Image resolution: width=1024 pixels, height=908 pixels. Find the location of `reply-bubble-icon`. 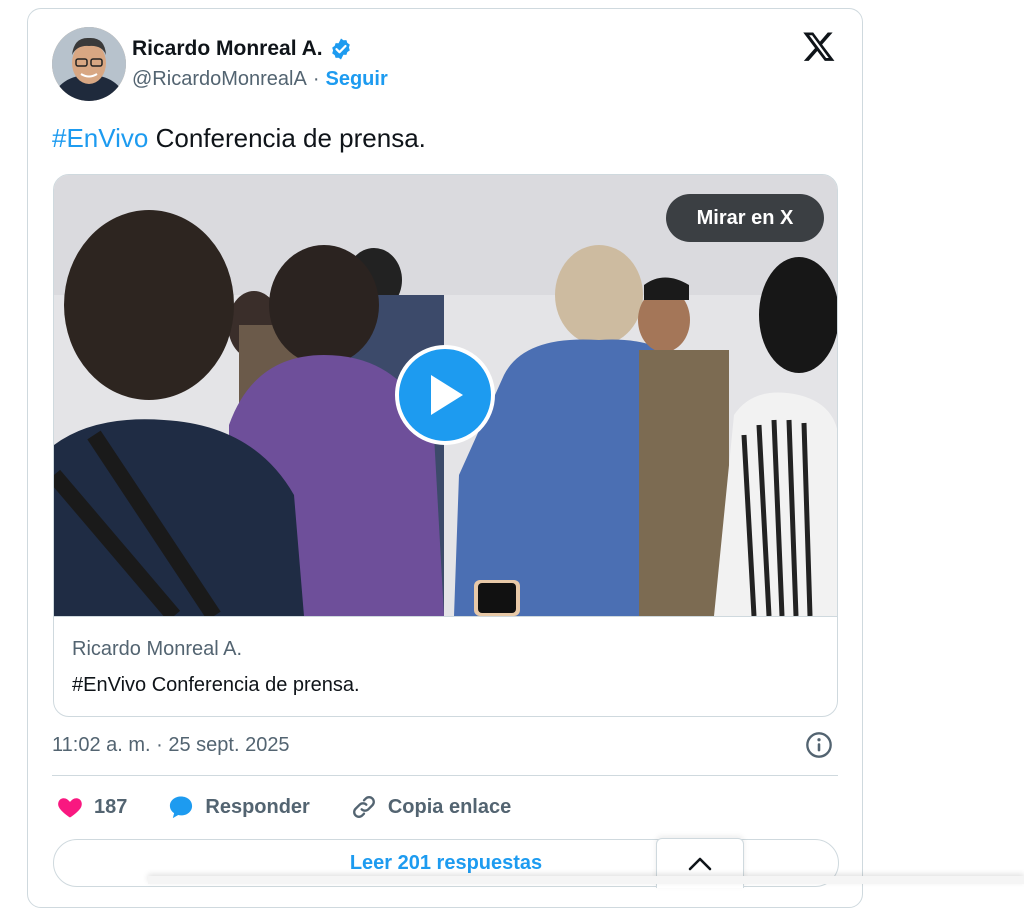

reply-bubble-icon is located at coordinates (181, 807).